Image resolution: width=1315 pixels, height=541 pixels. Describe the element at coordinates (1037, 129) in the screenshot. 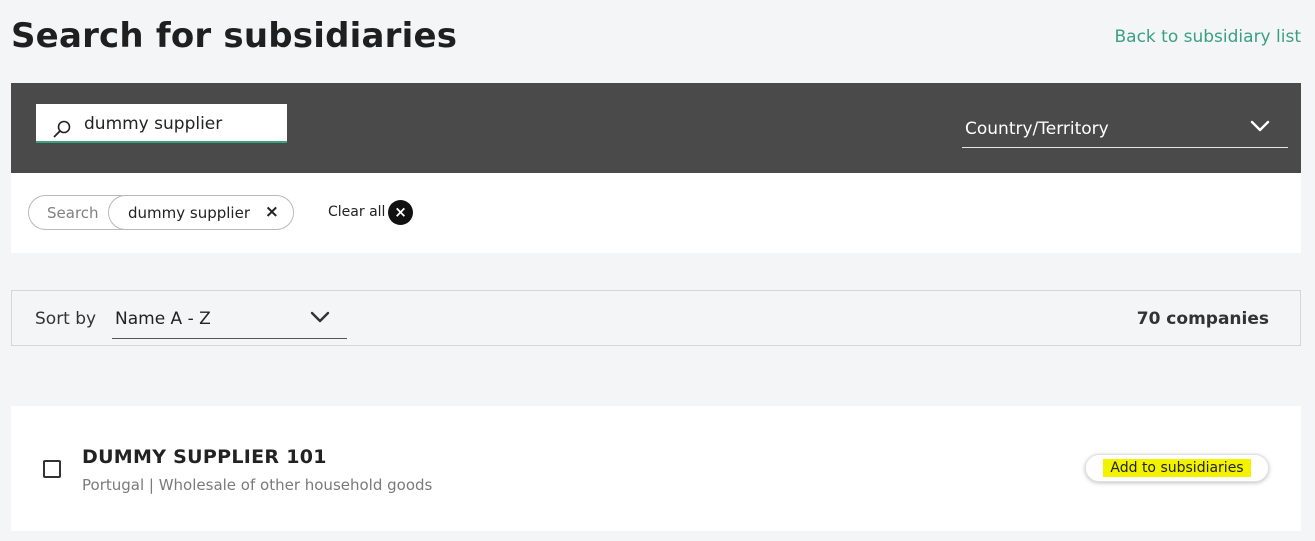

I see `country-territory-label: Country/Territory` at that location.